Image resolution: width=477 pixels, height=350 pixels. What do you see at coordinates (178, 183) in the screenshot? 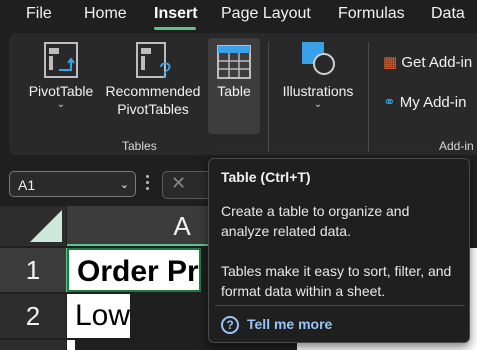
I see `cancel-icon: ✕` at bounding box center [178, 183].